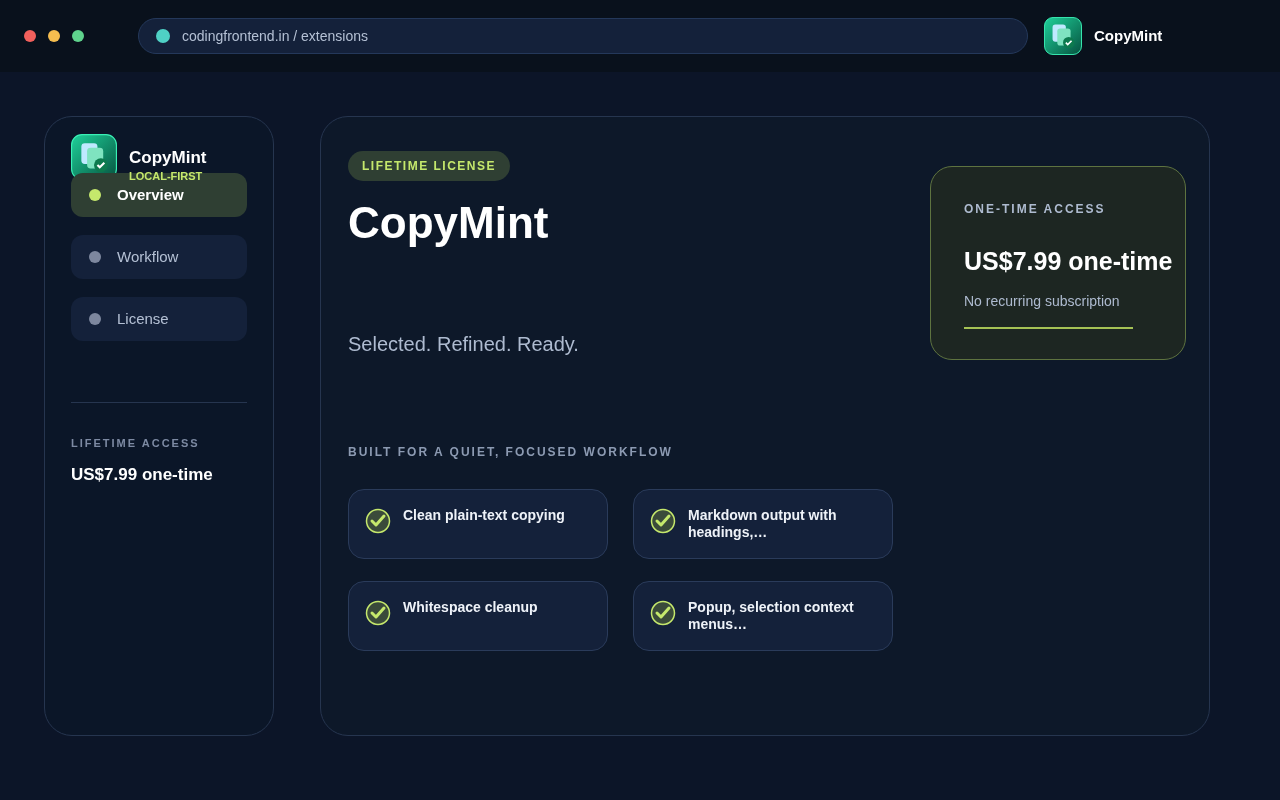  Describe the element at coordinates (449, 223) in the screenshot. I see `product-title: CopyMint` at that location.